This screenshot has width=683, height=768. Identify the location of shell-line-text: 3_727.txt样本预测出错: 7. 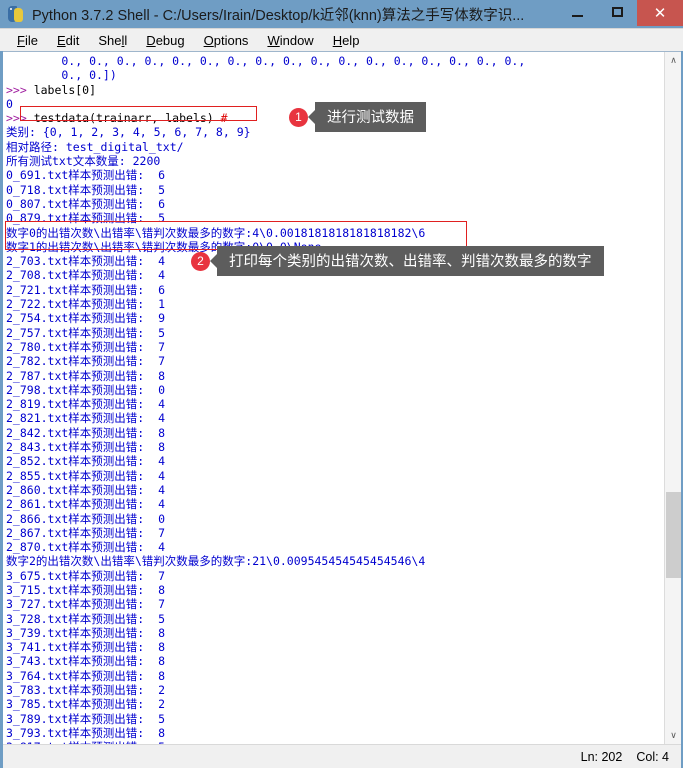
(86, 604).